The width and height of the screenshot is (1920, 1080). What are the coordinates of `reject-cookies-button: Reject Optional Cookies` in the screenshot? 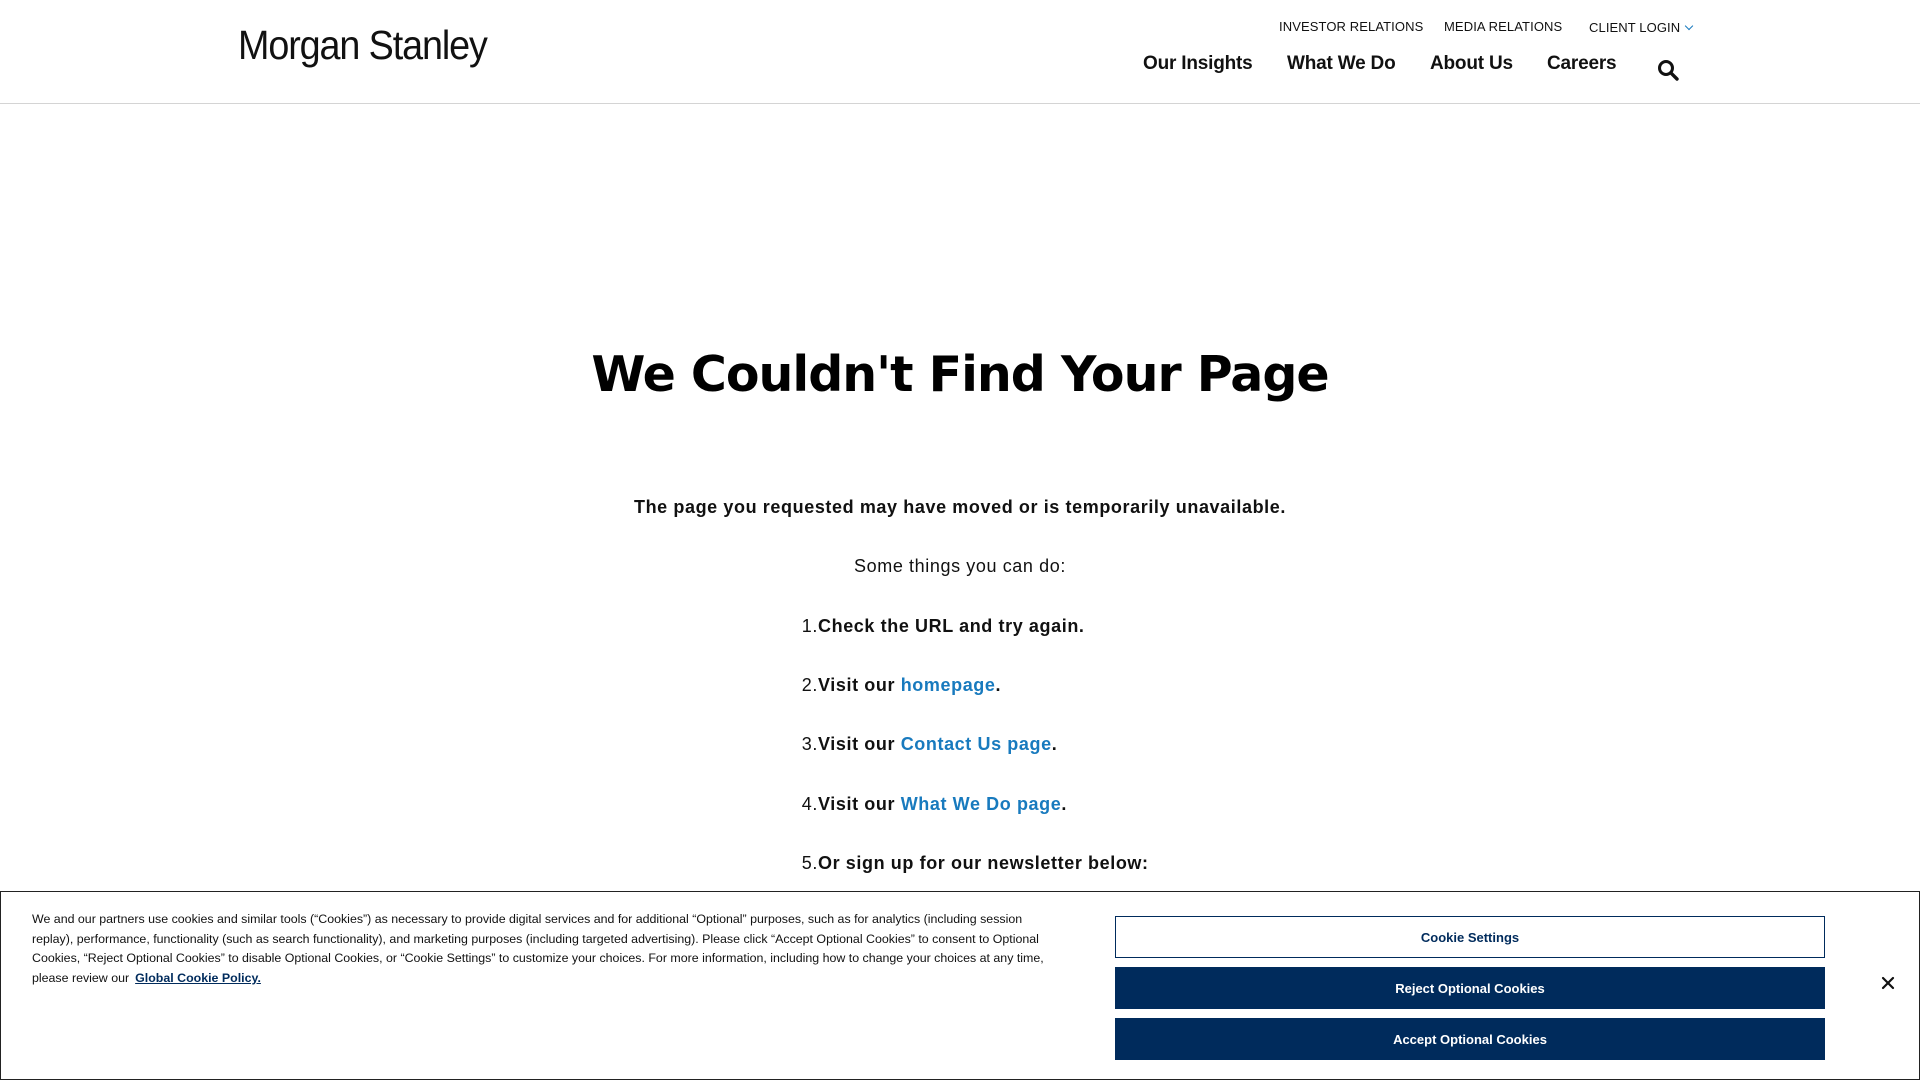 It's located at (1470, 988).